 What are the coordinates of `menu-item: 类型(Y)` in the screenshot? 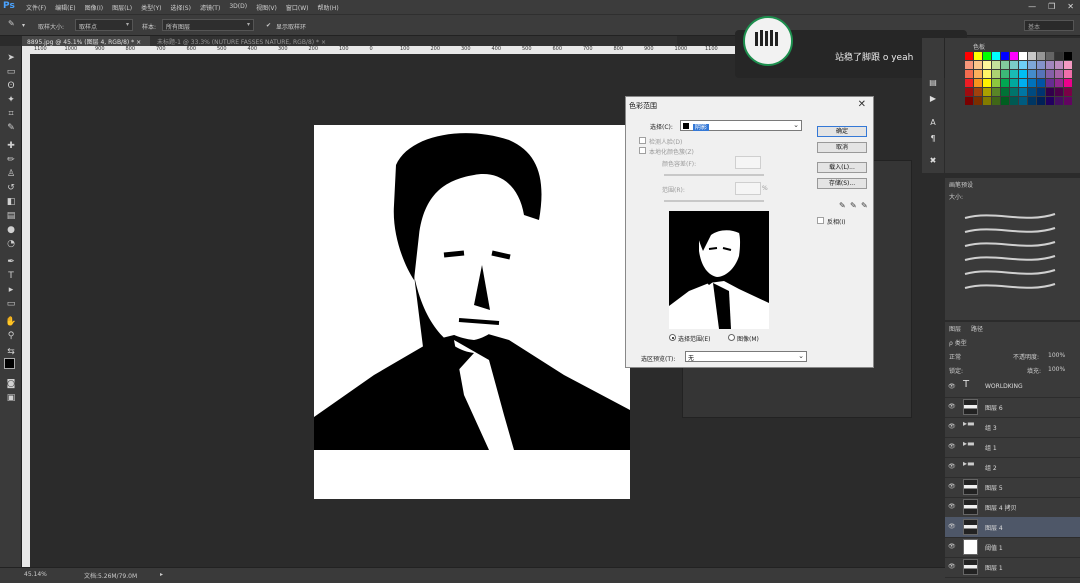 It's located at (151, 7).